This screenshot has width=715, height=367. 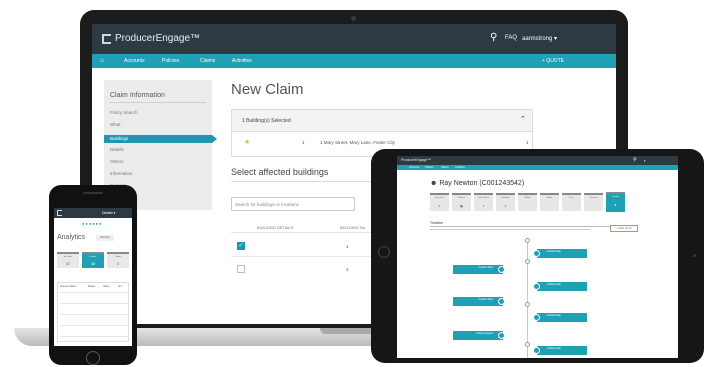 I want to click on card-label: Policies, so click(x=93, y=257).